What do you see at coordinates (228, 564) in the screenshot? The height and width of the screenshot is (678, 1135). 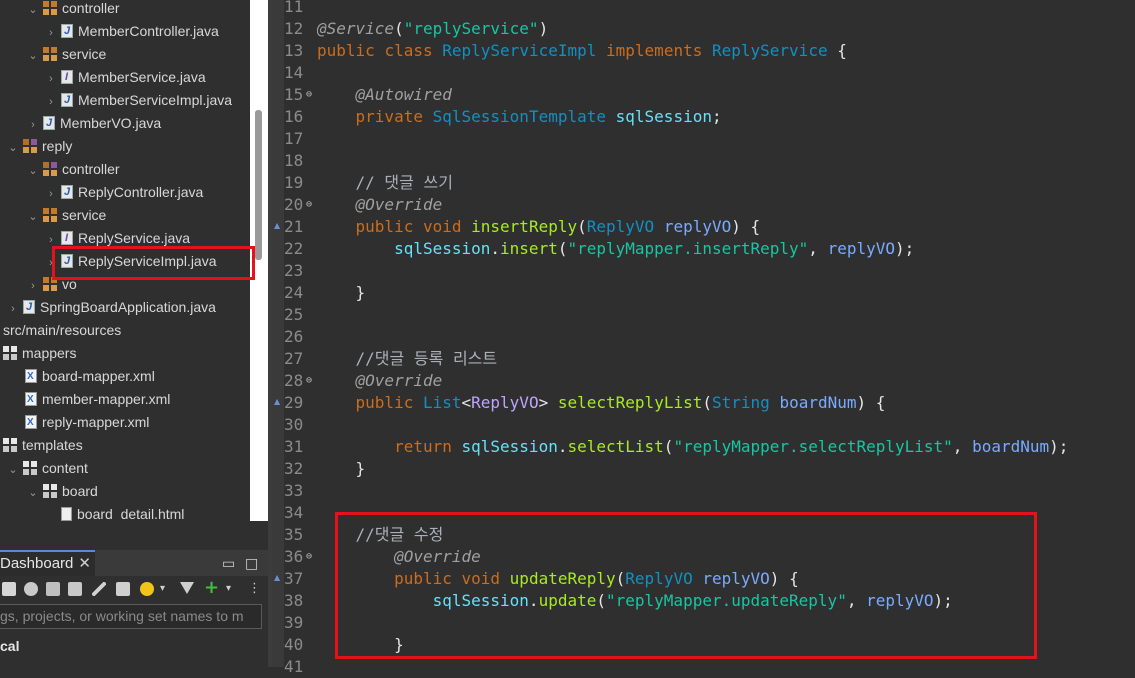 I see `minimize-icon: ▭` at bounding box center [228, 564].